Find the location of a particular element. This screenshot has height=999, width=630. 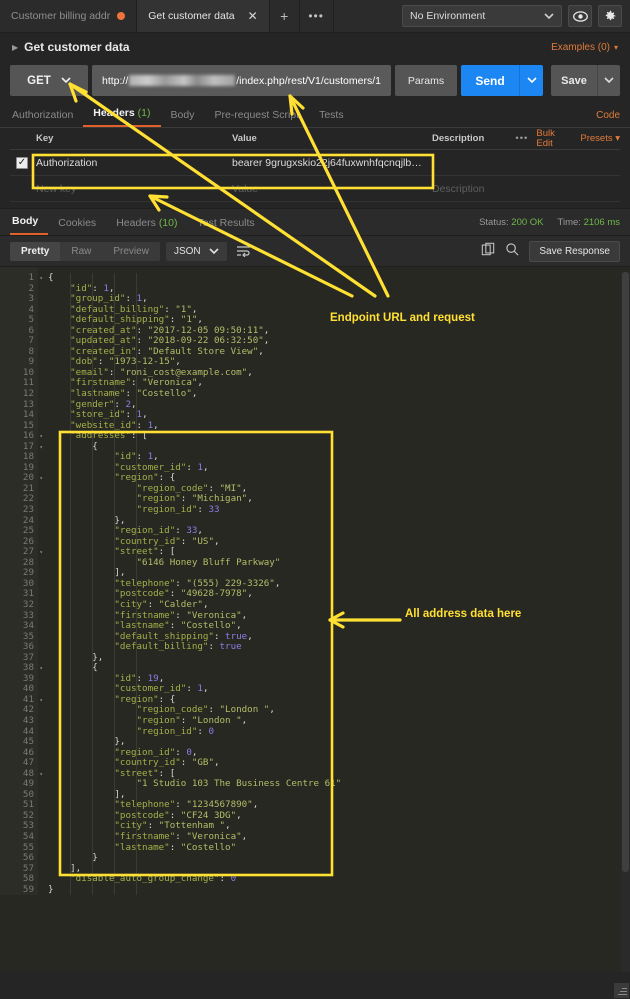

response-view-mode-group: Pretty Raw Preview is located at coordinates (85, 251).